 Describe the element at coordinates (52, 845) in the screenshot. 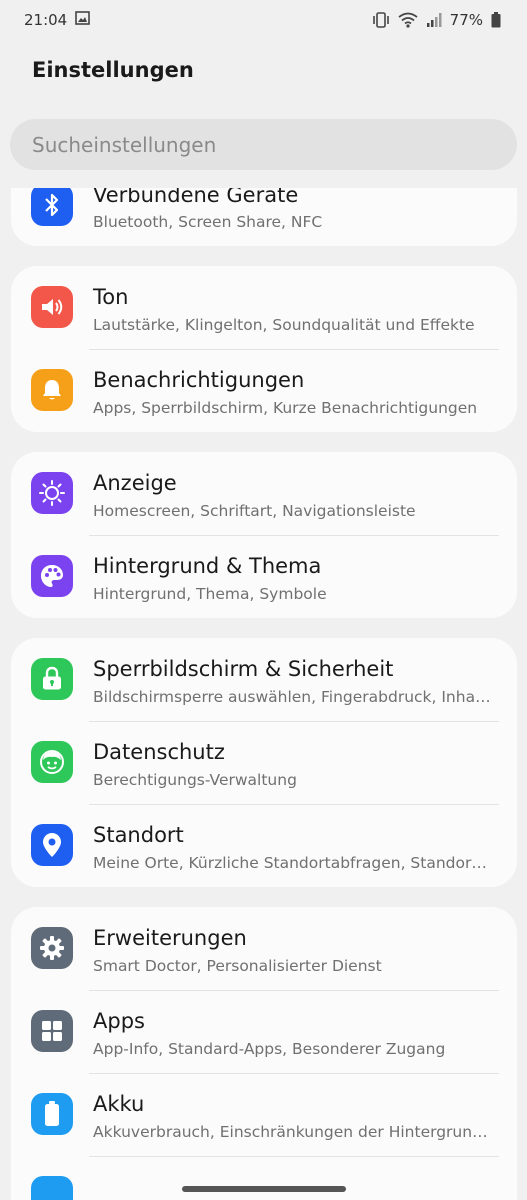

I see `location-pin-icon` at that location.